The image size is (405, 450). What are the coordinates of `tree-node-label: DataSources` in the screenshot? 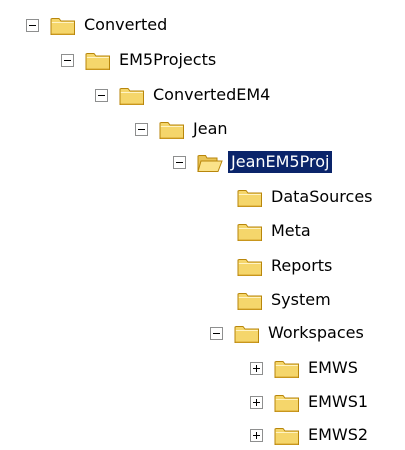 It's located at (322, 197).